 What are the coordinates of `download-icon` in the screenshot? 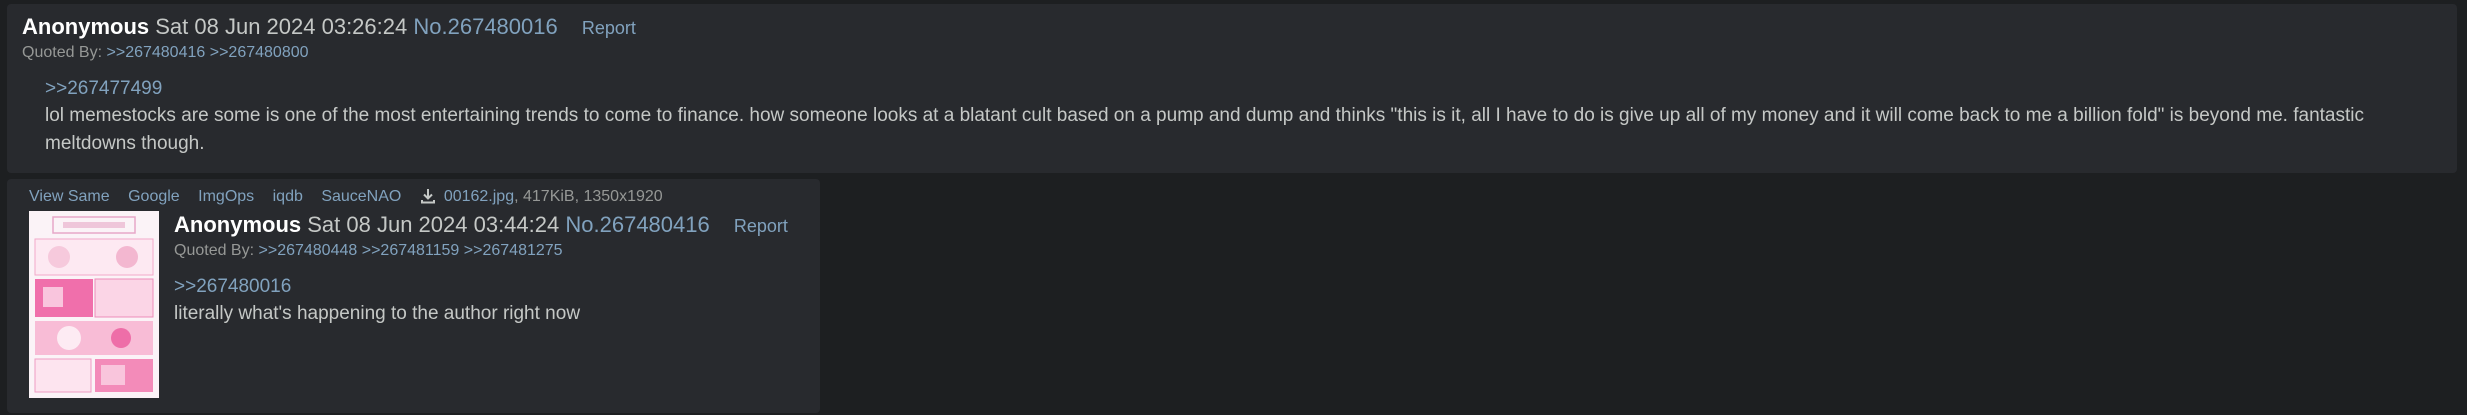 It's located at (428, 199).